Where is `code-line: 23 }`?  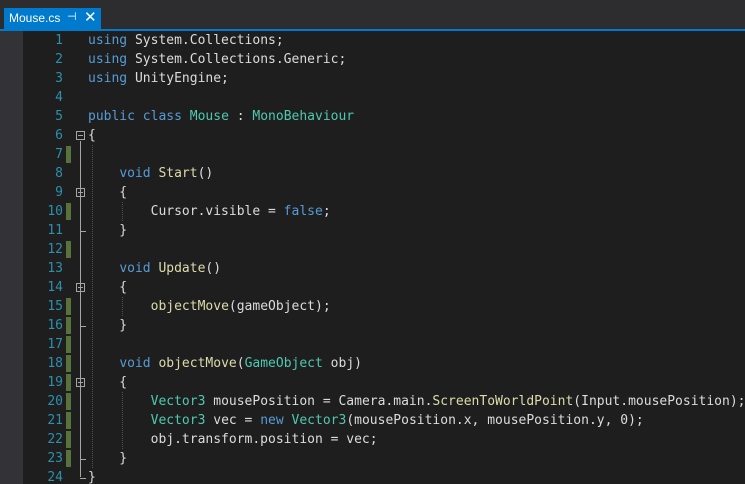
code-line: 23 } is located at coordinates (372, 458).